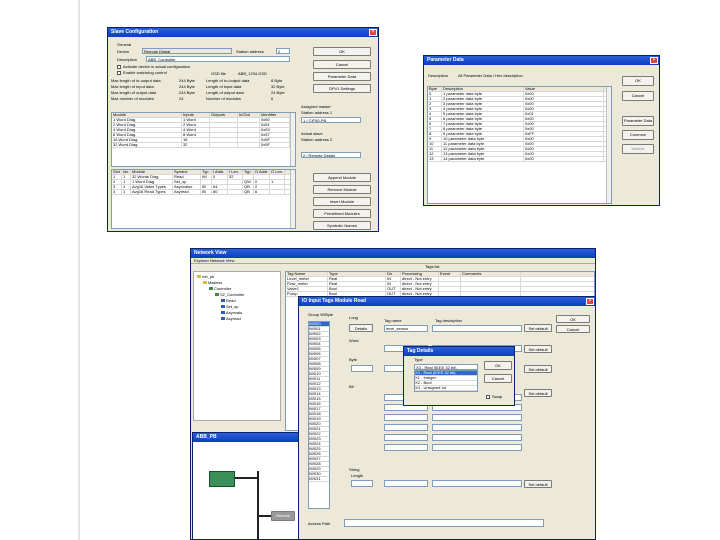 This screenshot has width=720, height=540. Describe the element at coordinates (362, 368) in the screenshot. I see `byte-field` at that location.